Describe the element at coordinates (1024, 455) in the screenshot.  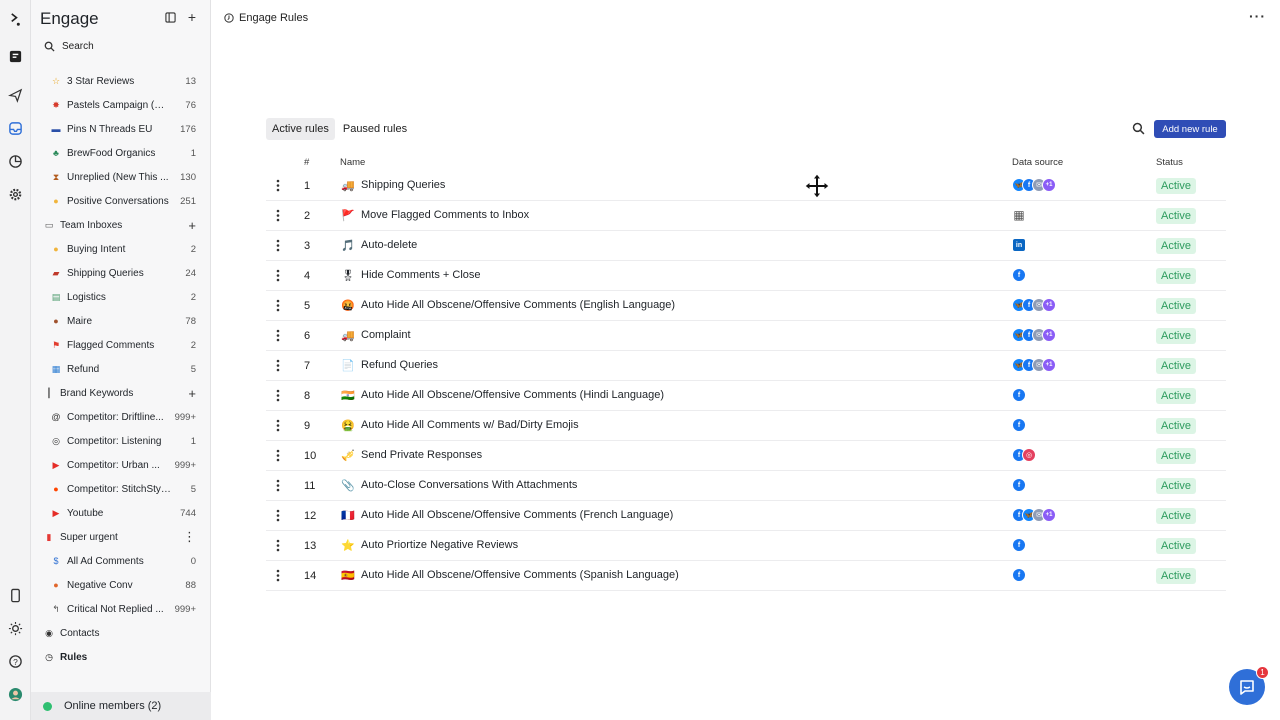
I see `data-source-icons: f ◎` at that location.